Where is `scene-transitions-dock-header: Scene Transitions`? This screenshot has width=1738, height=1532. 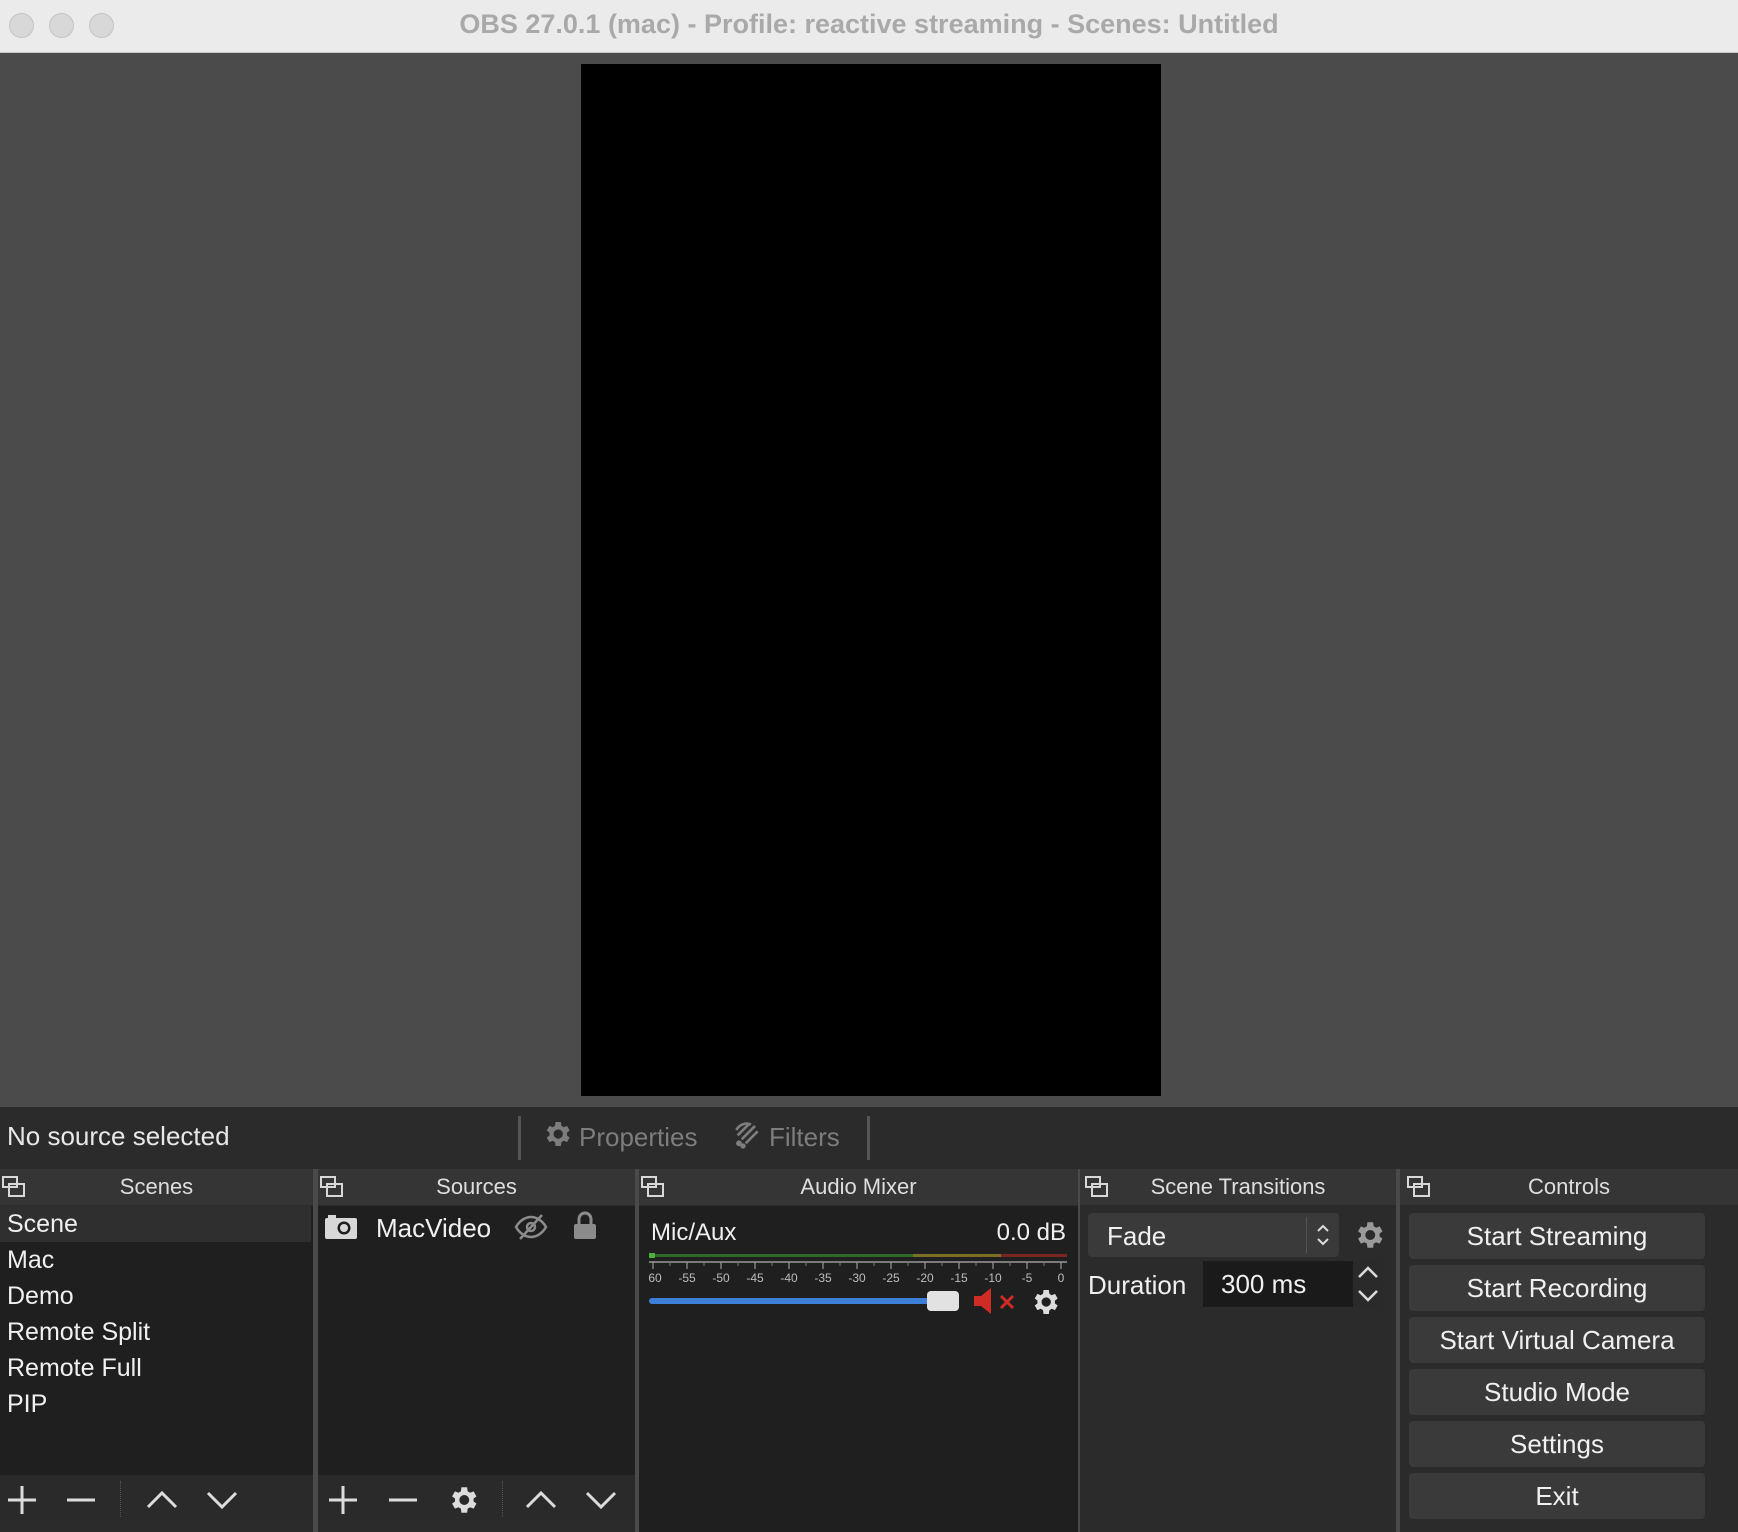
scene-transitions-dock-header: Scene Transitions is located at coordinates (1238, 1187).